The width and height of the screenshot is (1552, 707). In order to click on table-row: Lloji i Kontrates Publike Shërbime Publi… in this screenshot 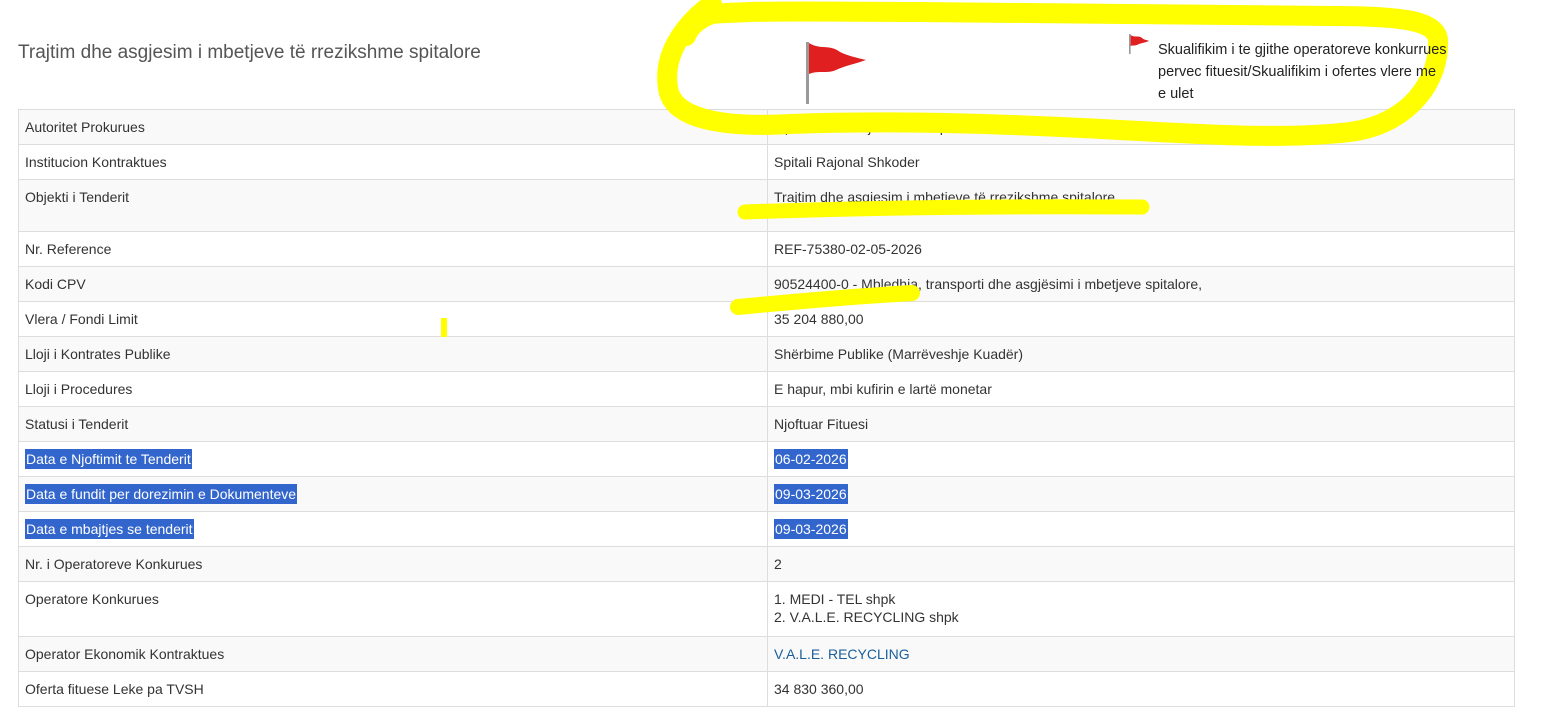, I will do `click(766, 354)`.